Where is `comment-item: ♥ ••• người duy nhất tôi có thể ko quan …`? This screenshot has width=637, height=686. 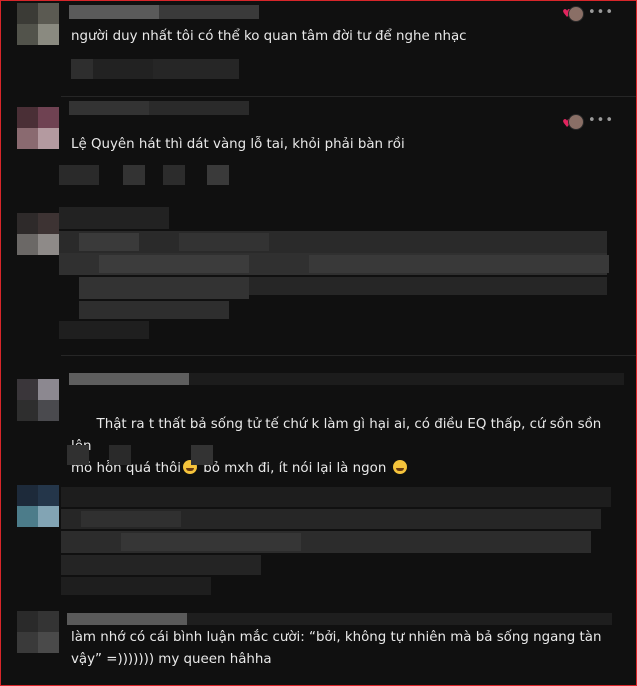 comment-item: ♥ ••• người duy nhất tôi có thể ko quan … is located at coordinates (318, 49).